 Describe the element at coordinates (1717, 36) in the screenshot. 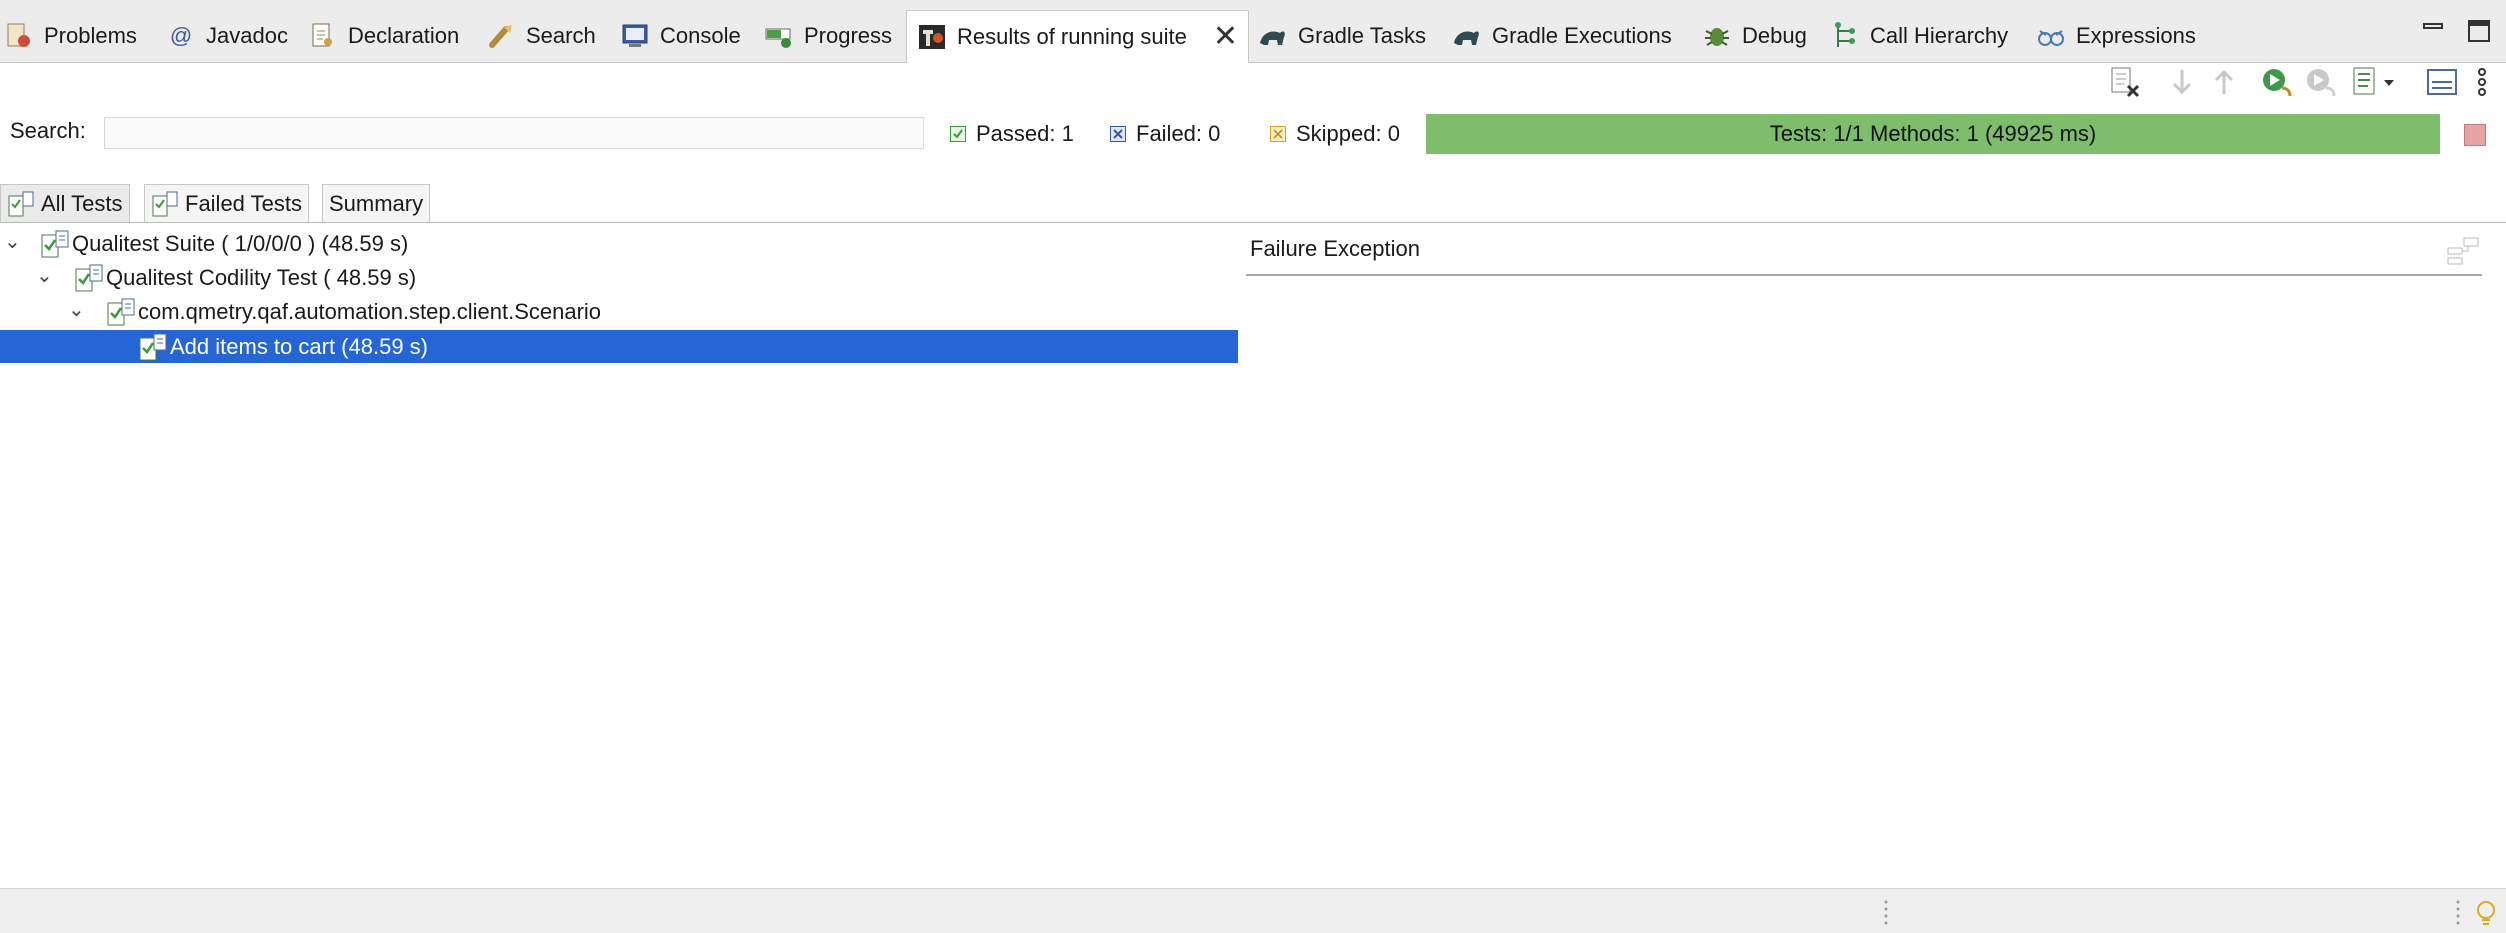

I see `debug-icon` at that location.